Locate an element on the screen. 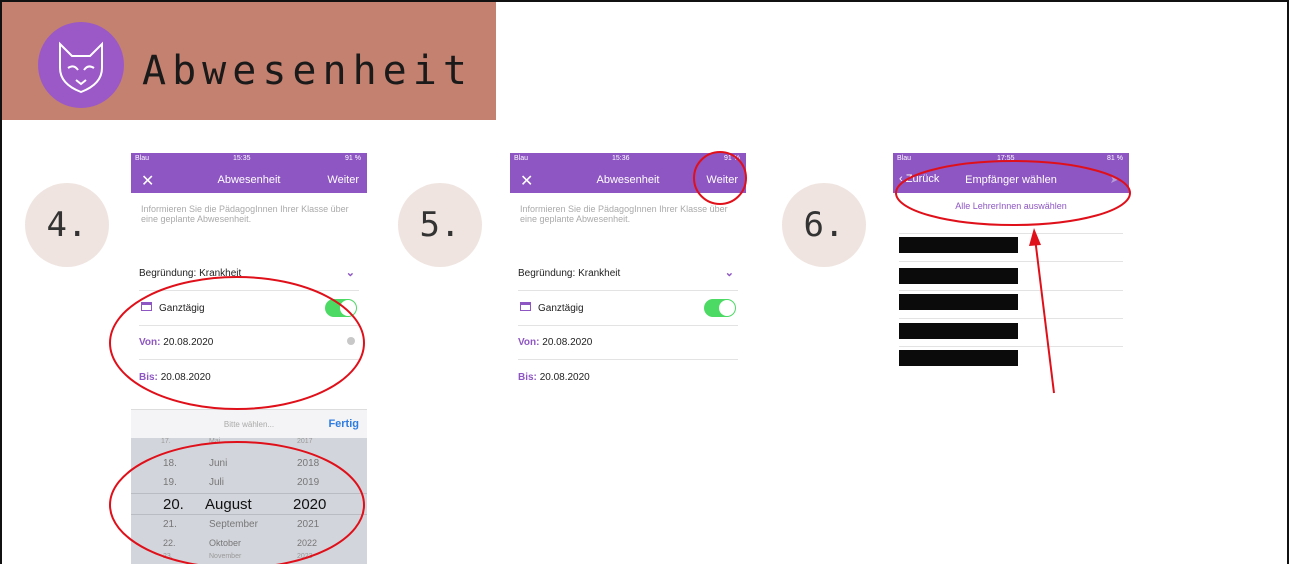  picker-row: 17. Mai 2017 is located at coordinates (249, 443).